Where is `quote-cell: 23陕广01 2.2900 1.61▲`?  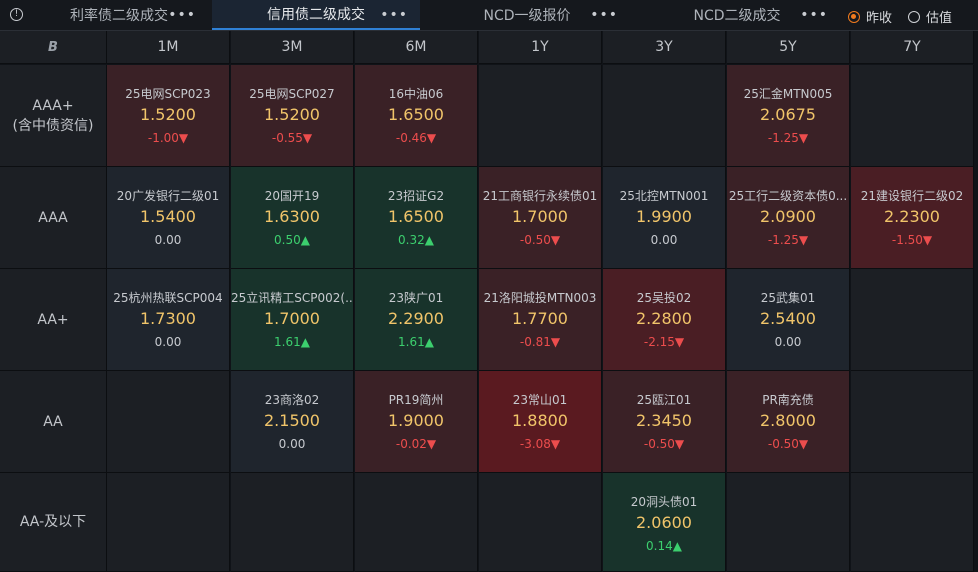 quote-cell: 23陕广01 2.2900 1.61▲ is located at coordinates (416, 320).